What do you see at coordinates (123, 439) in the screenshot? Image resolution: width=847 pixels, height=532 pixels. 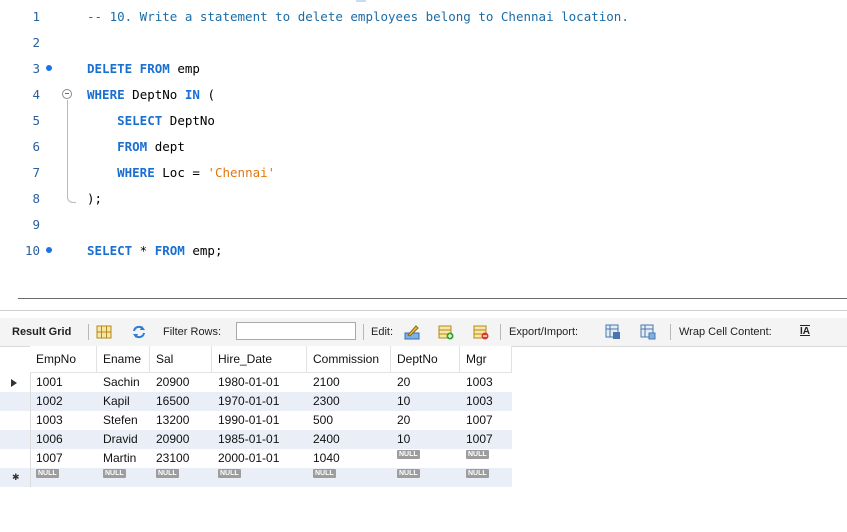 I see `grid-cell: Dravid` at bounding box center [123, 439].